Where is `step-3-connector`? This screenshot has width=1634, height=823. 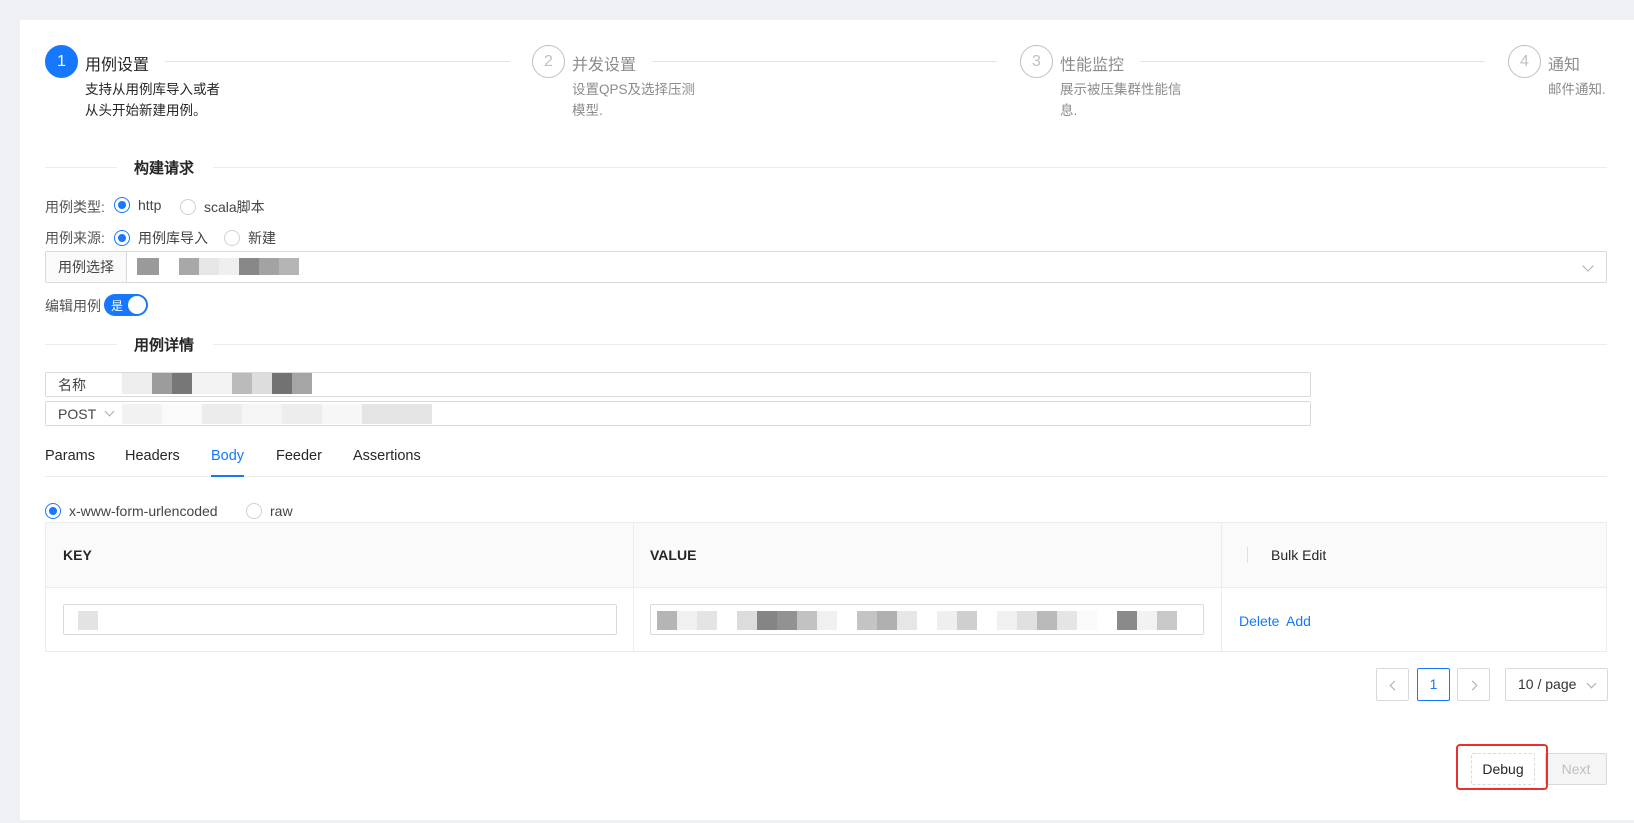
step-3-connector is located at coordinates (1312, 61).